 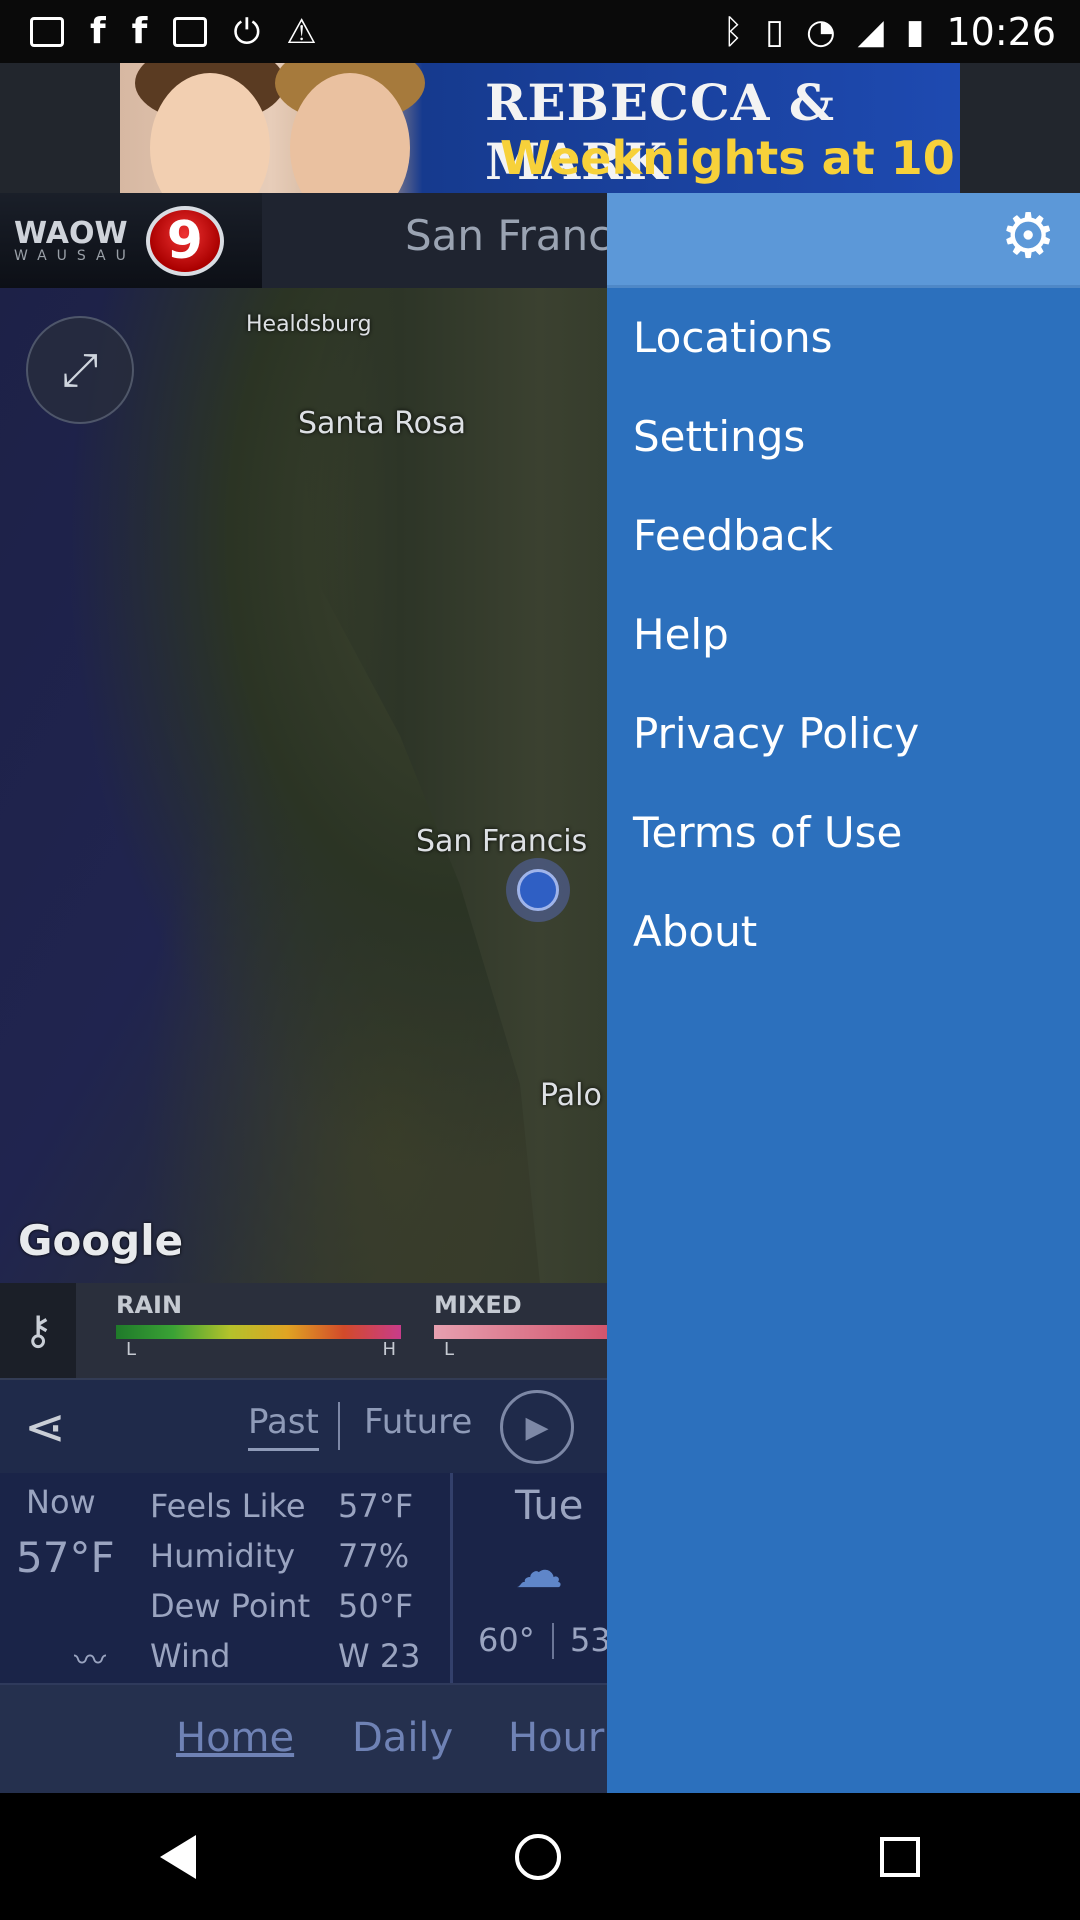 What do you see at coordinates (540, 31) in the screenshot?
I see `status-bar: f f ⏻ ⚠ ᛒ ▯ ◔ ◢ ▮ 10:26` at bounding box center [540, 31].